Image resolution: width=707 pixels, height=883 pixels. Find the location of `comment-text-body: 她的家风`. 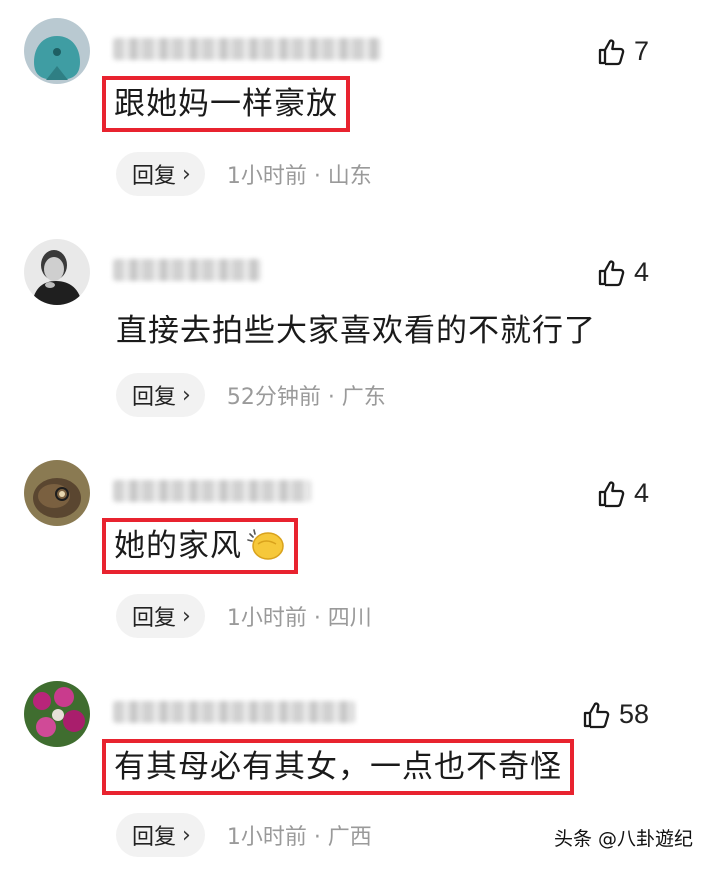

comment-text-body: 她的家风 is located at coordinates (178, 546).